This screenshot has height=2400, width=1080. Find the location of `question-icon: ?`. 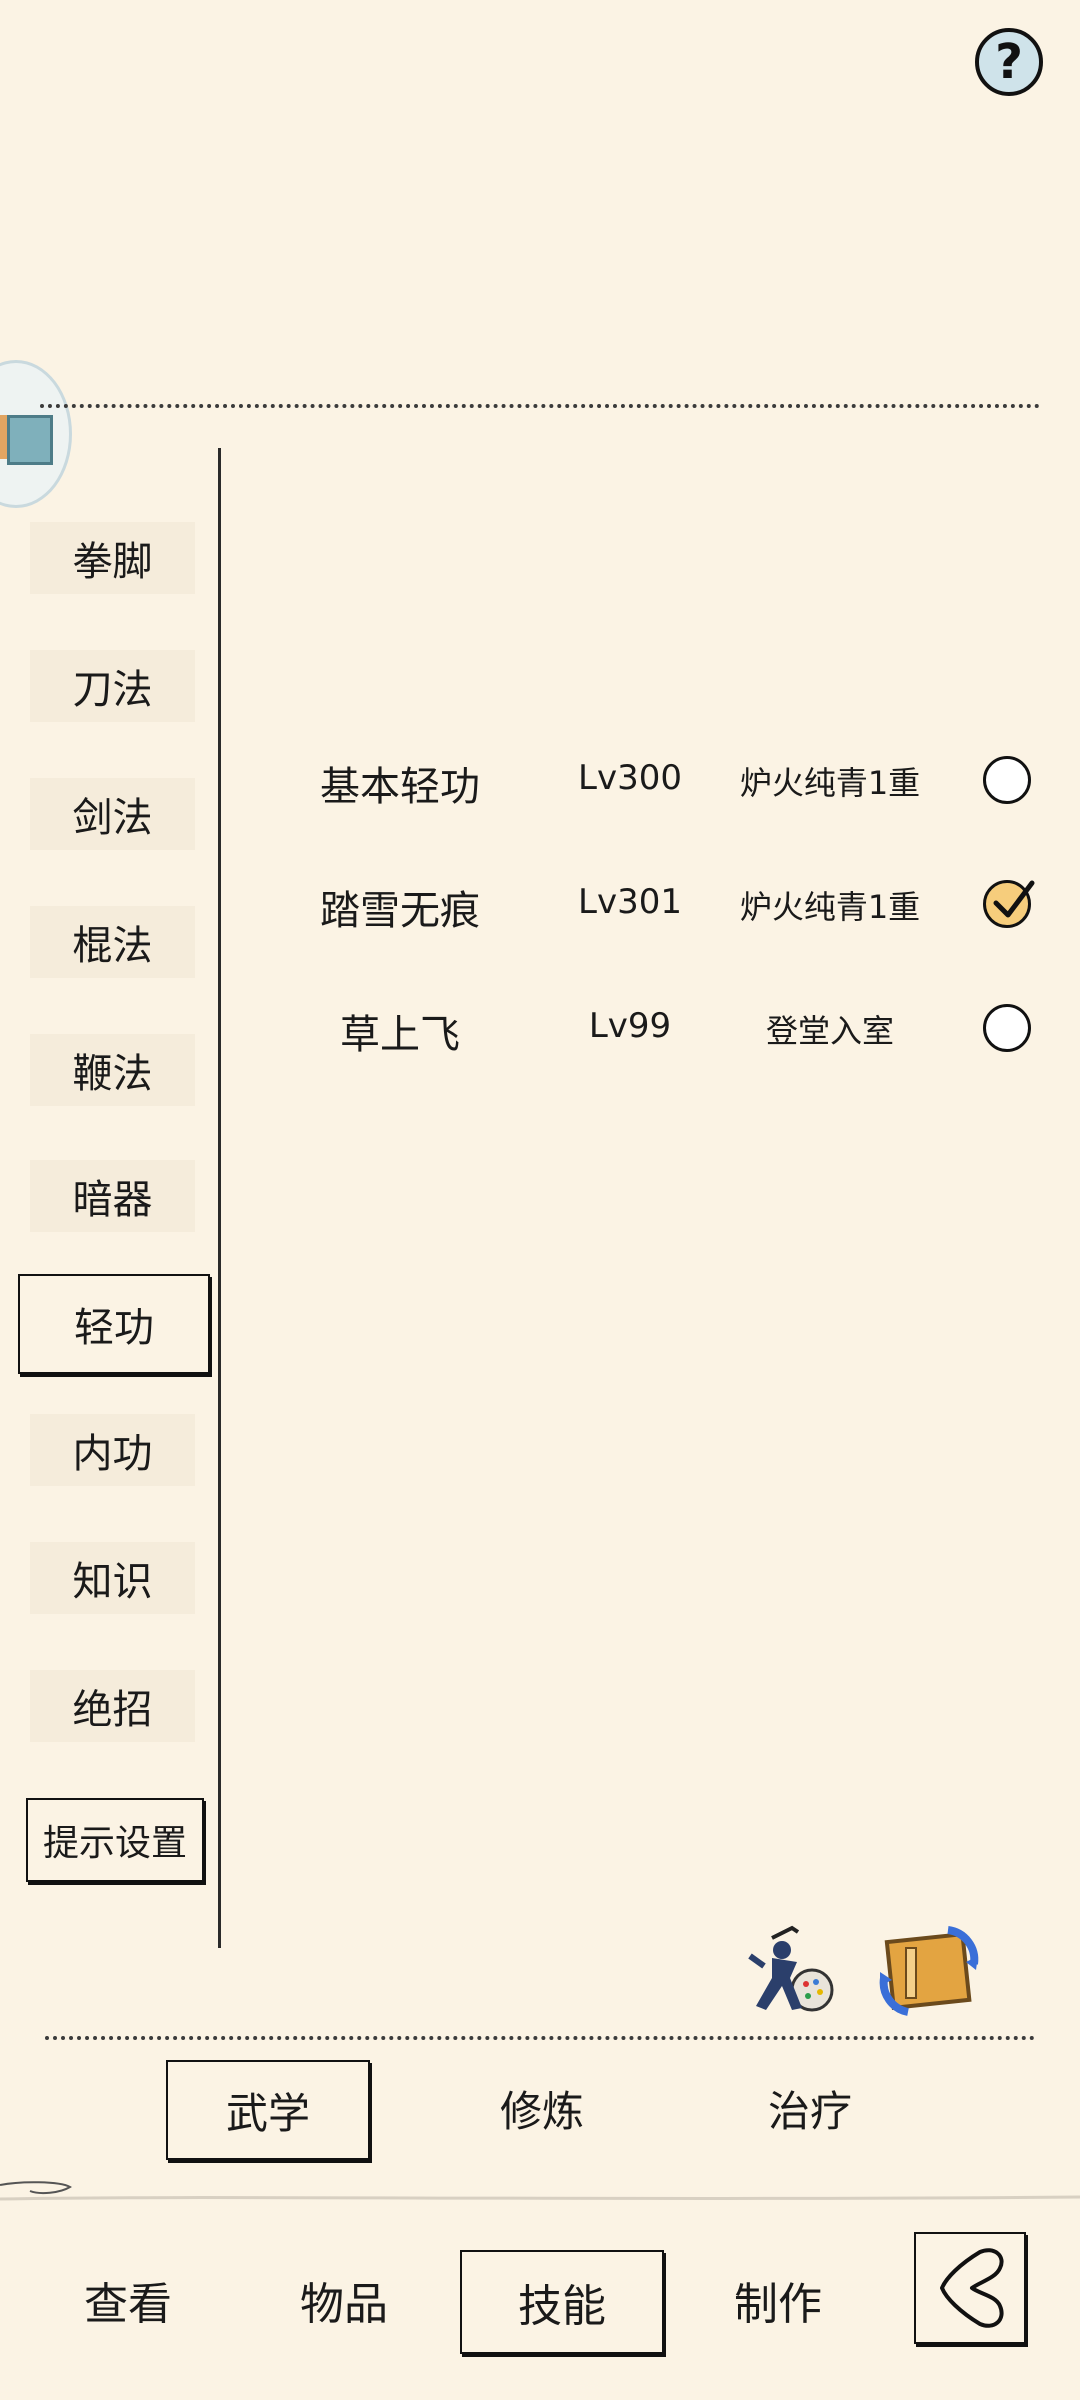

question-icon: ? is located at coordinates (1009, 62).